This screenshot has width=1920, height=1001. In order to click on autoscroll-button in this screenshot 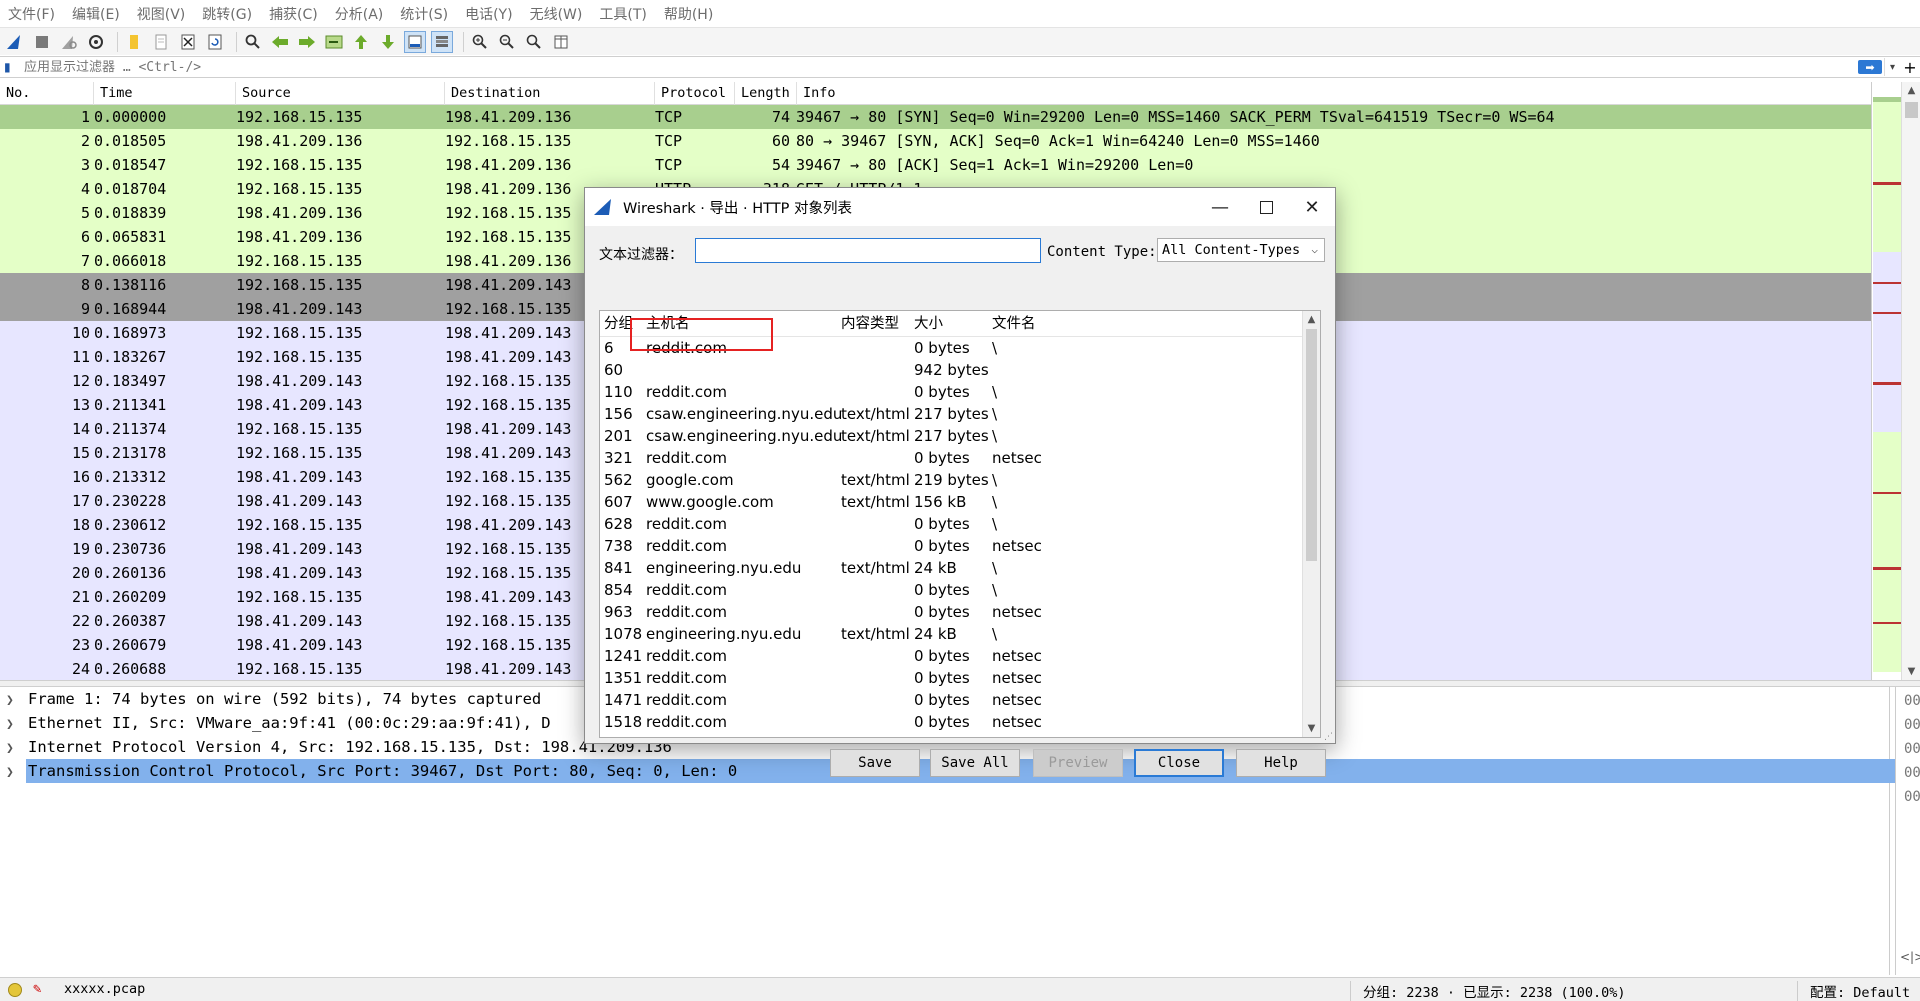, I will do `click(415, 41)`.